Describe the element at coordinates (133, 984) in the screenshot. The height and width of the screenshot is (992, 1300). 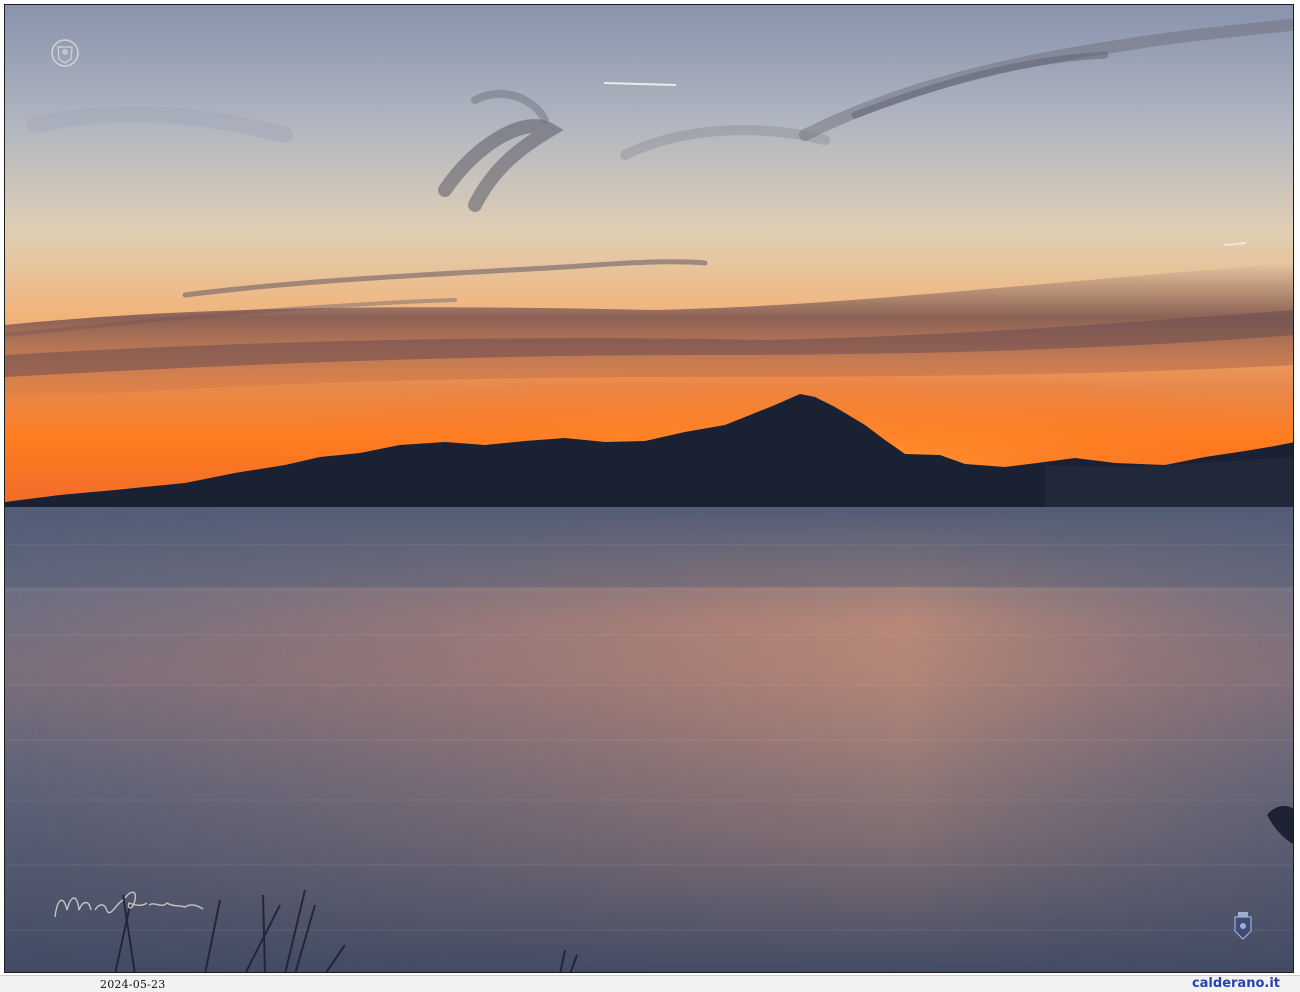
I see `photo-date: 2024-05-23` at that location.